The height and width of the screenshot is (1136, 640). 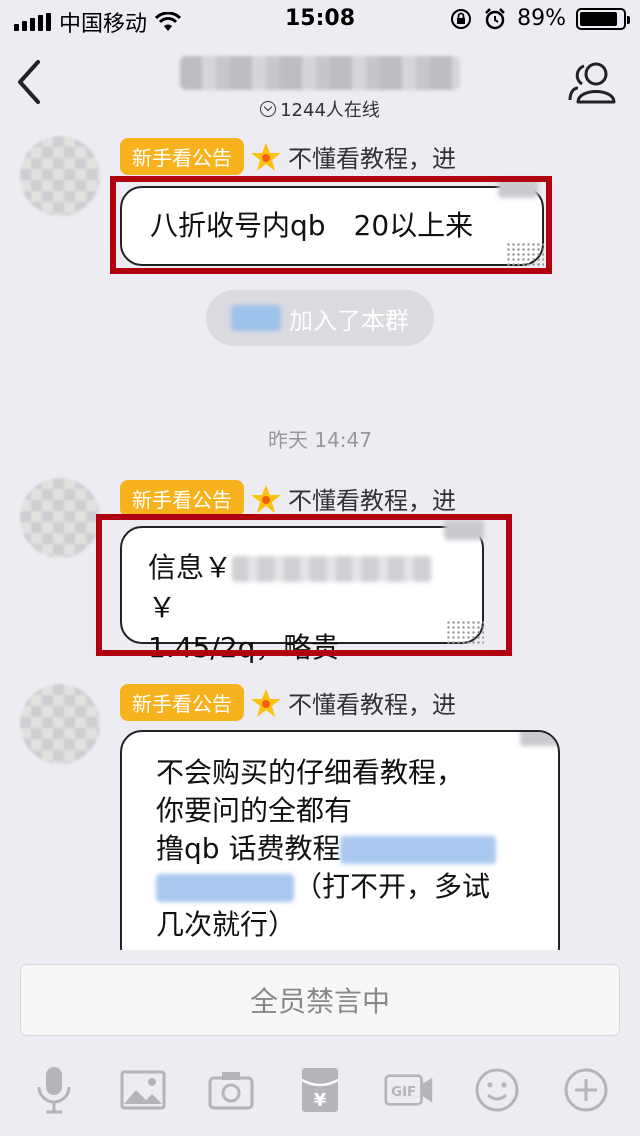 I want to click on message-input-disabled: 全员禁言中, so click(x=320, y=1000).